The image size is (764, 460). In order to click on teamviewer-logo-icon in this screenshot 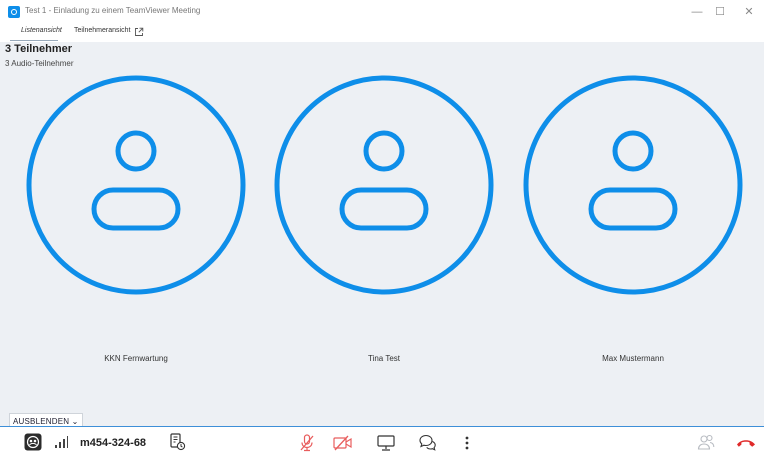, I will do `click(14, 12)`.